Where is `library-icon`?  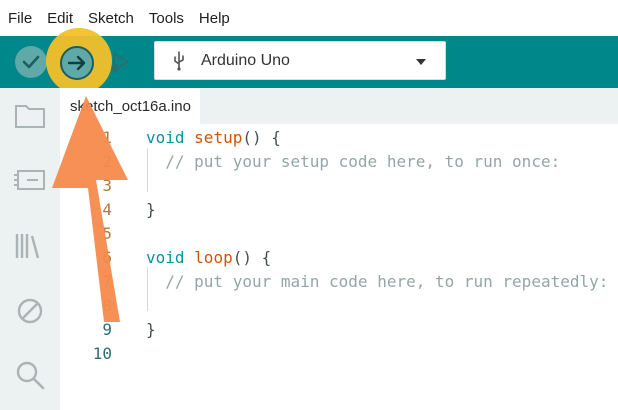 library-icon is located at coordinates (30, 245).